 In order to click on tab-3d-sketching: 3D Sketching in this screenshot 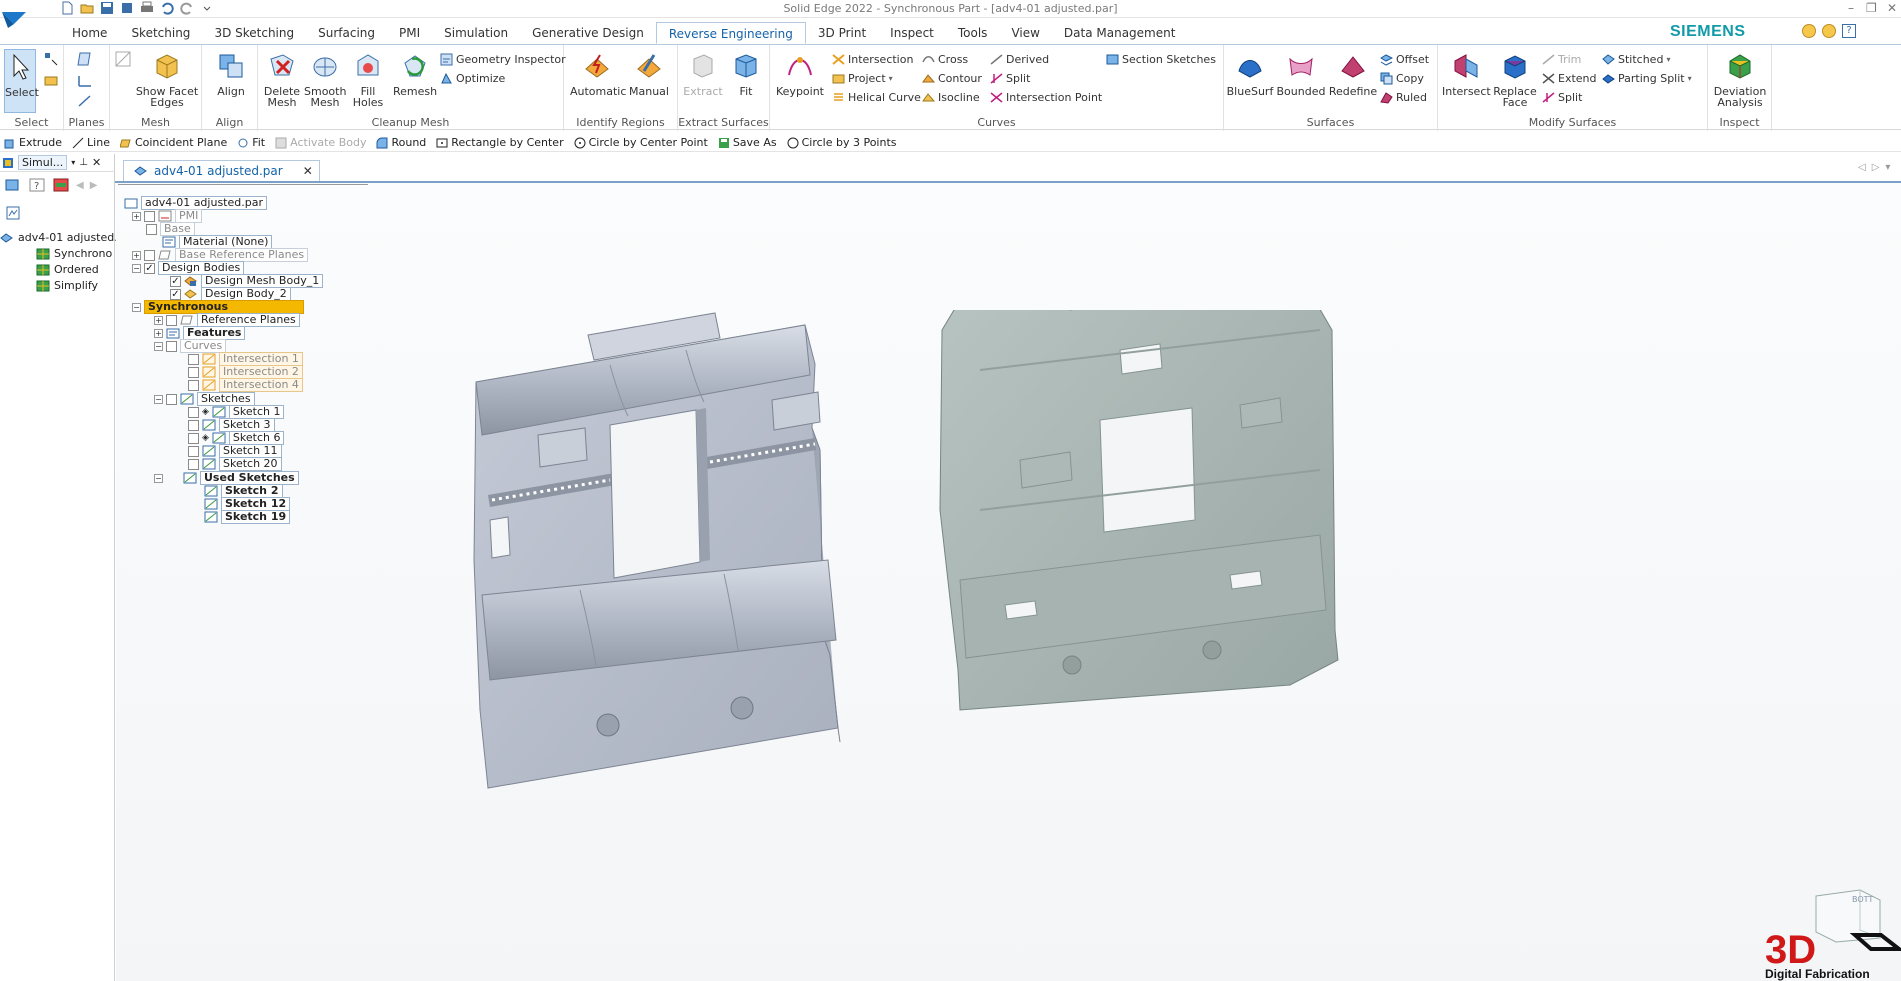, I will do `click(254, 33)`.